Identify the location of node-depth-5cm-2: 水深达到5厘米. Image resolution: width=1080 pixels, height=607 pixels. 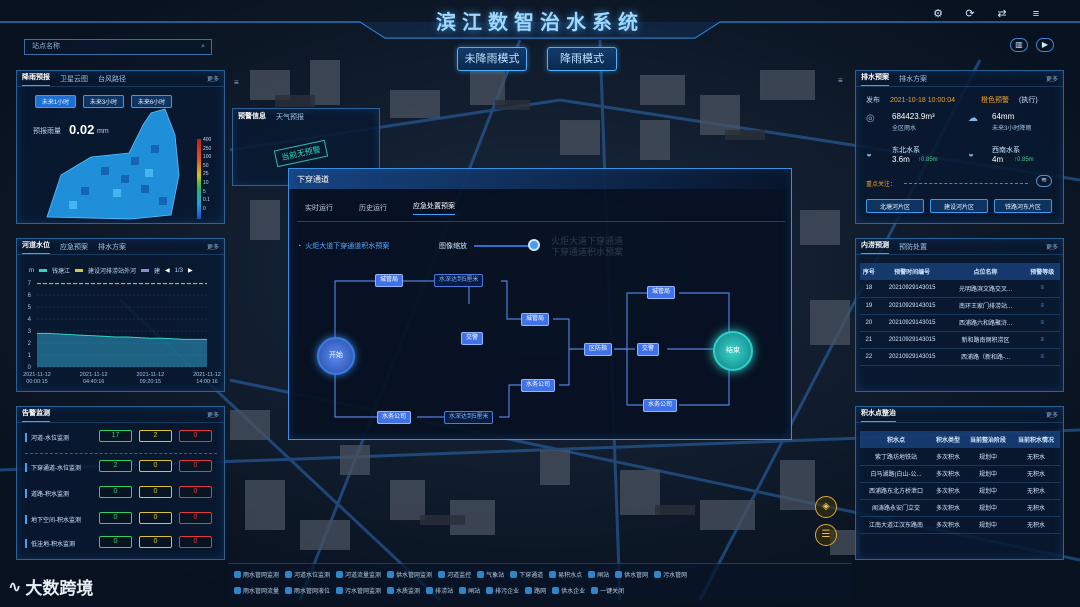
(469, 417).